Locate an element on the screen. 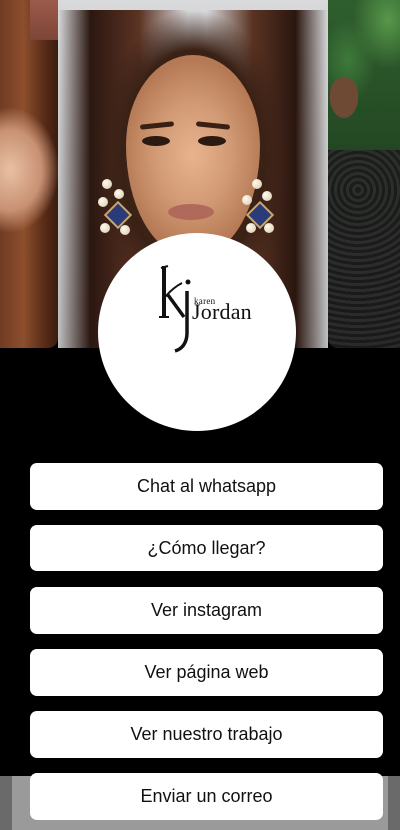  portfolio-button: Ver nuestro trabajo is located at coordinates (206, 734).